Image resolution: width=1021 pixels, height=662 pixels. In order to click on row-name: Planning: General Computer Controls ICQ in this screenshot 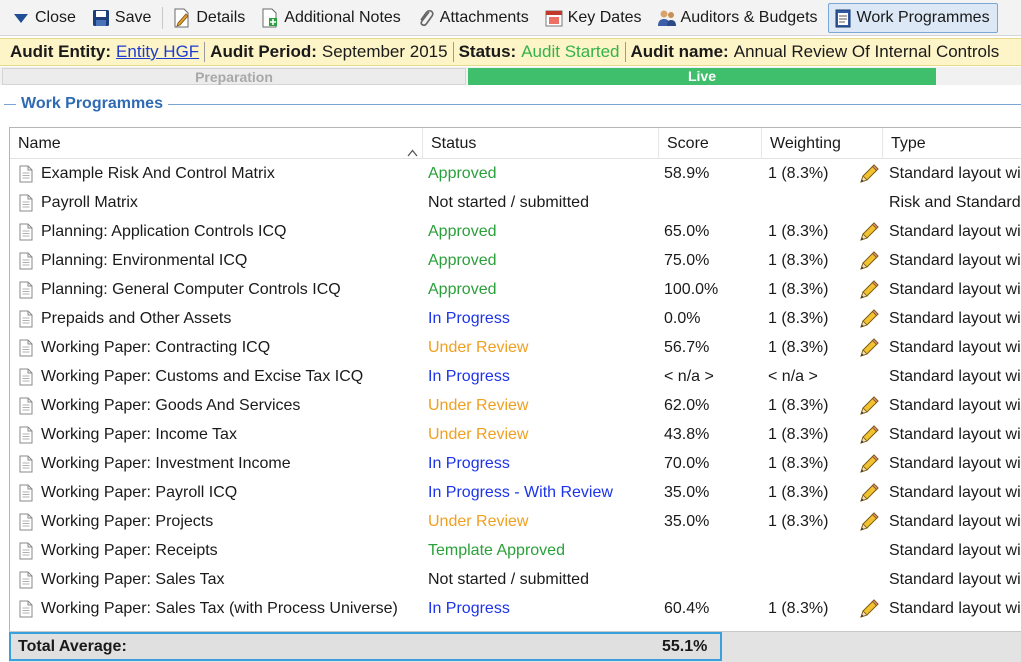, I will do `click(191, 289)`.